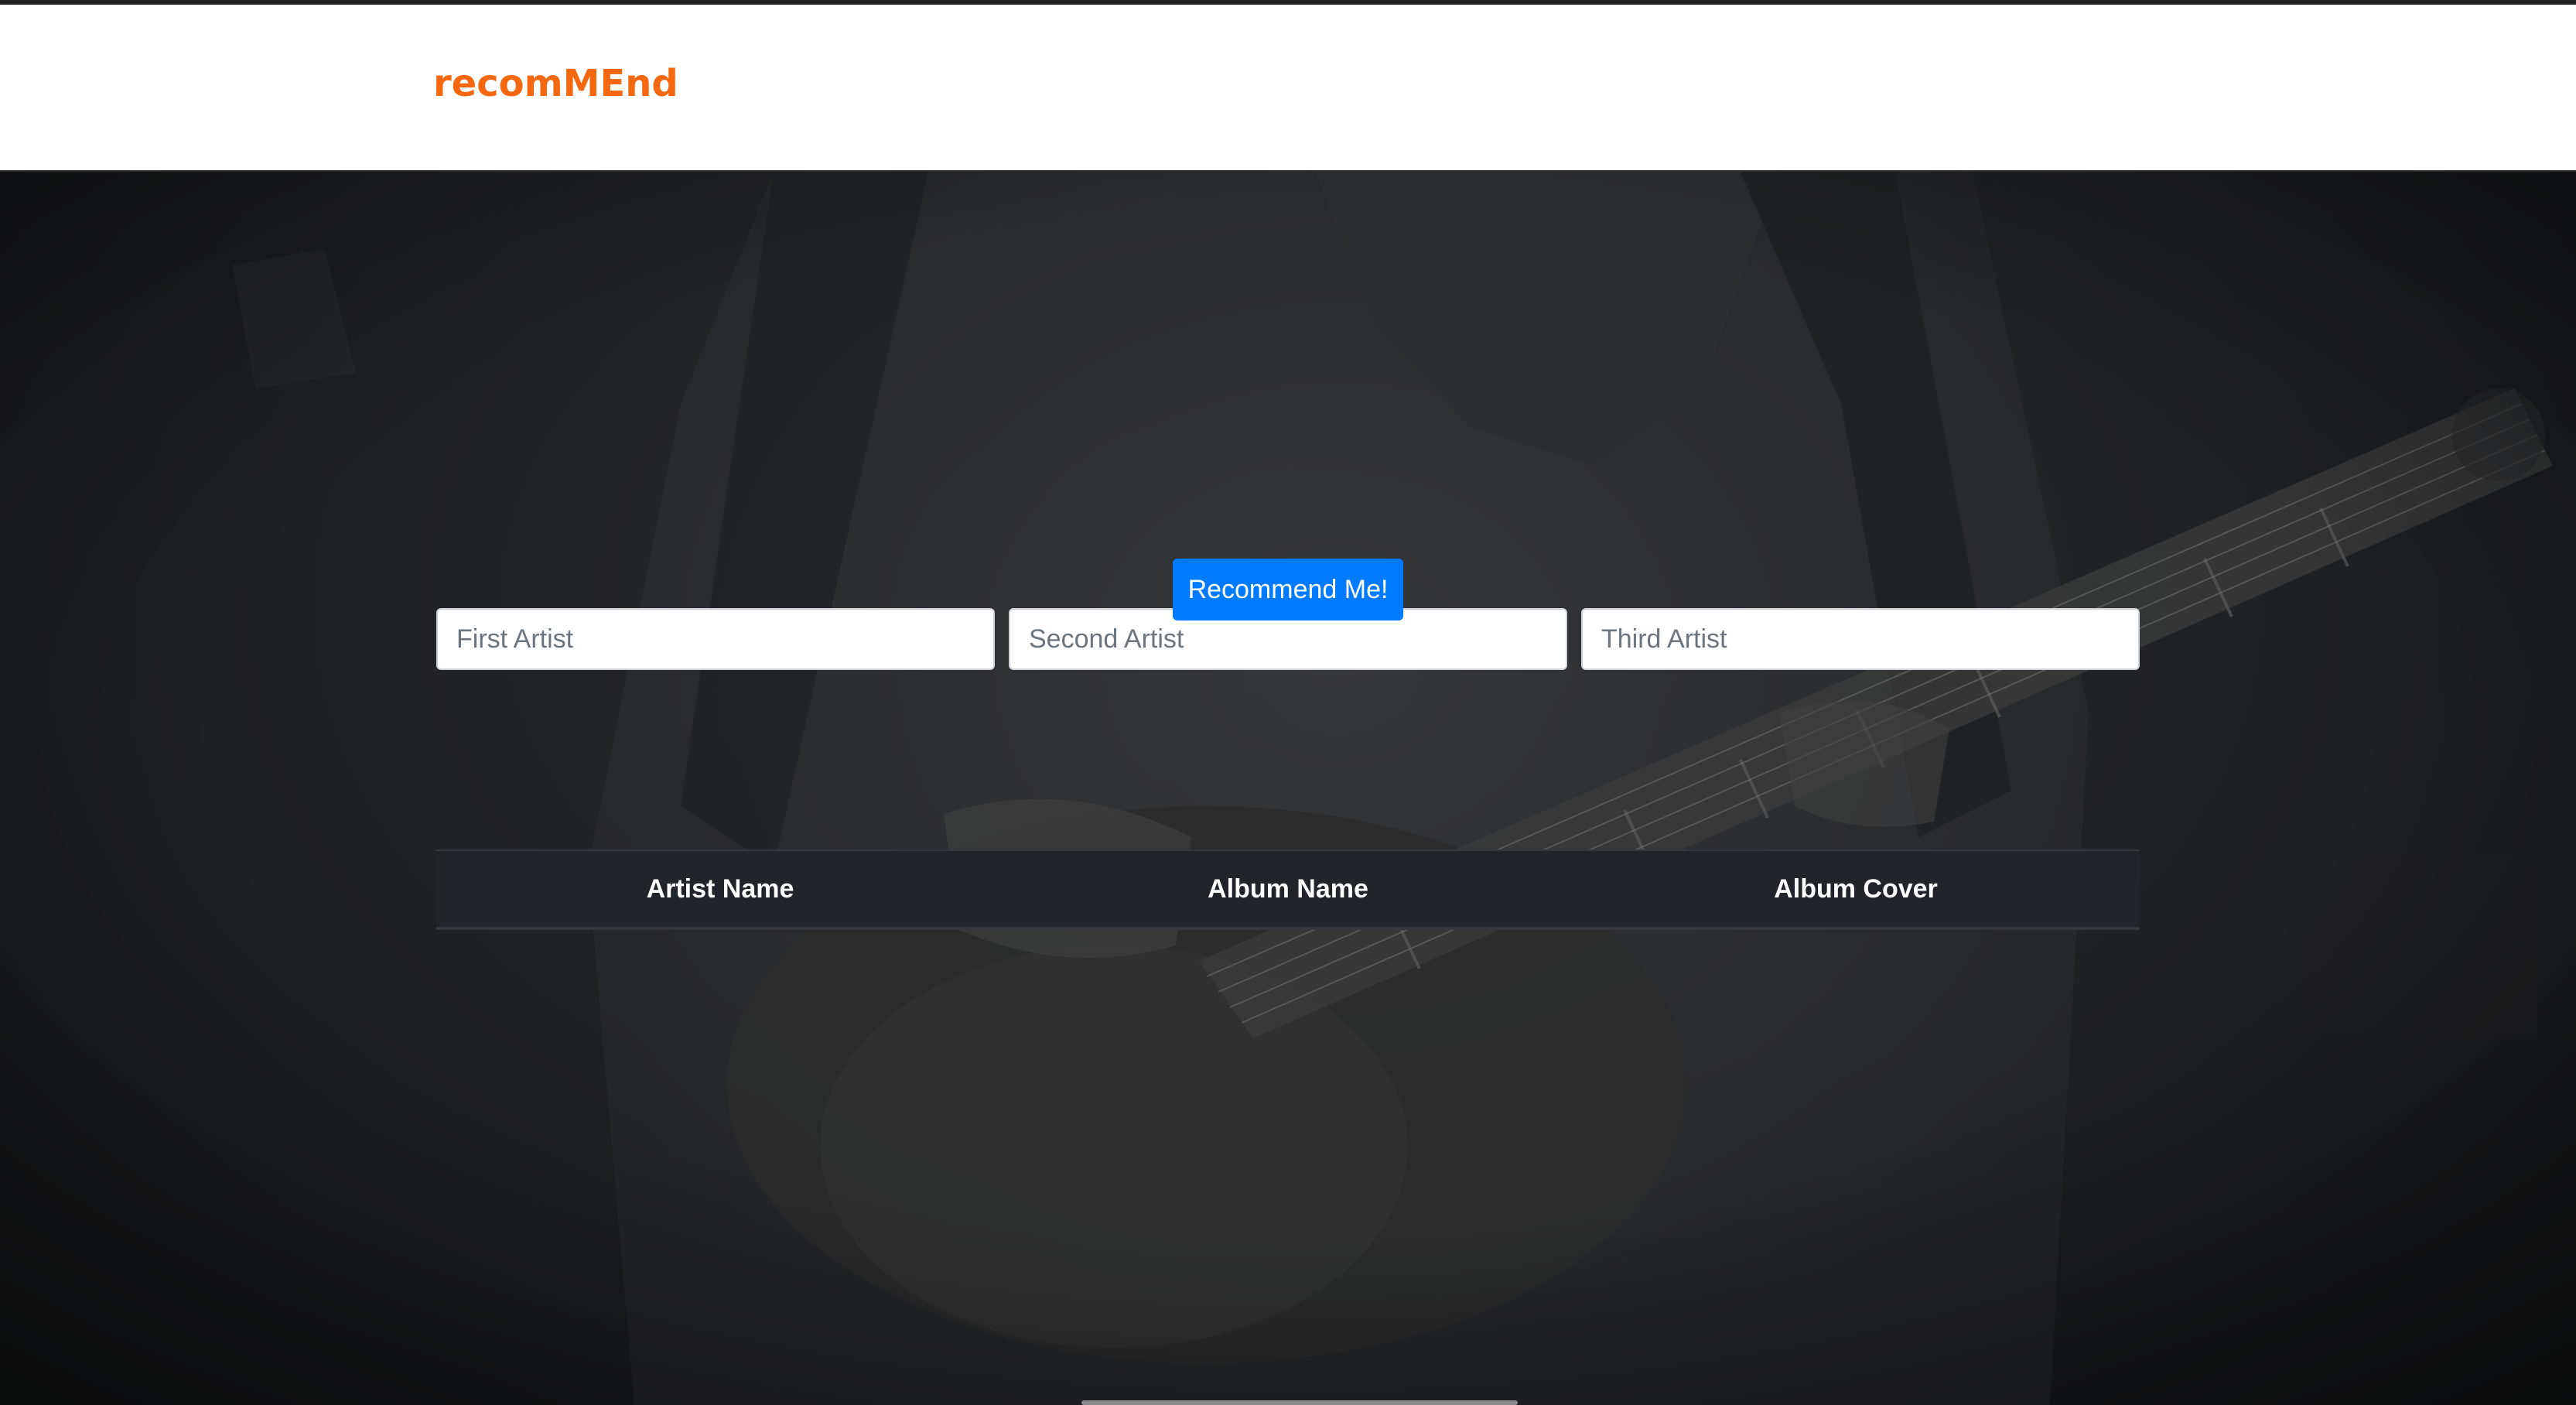  What do you see at coordinates (1299, 1402) in the screenshot?
I see `horizontal-scrollbar` at bounding box center [1299, 1402].